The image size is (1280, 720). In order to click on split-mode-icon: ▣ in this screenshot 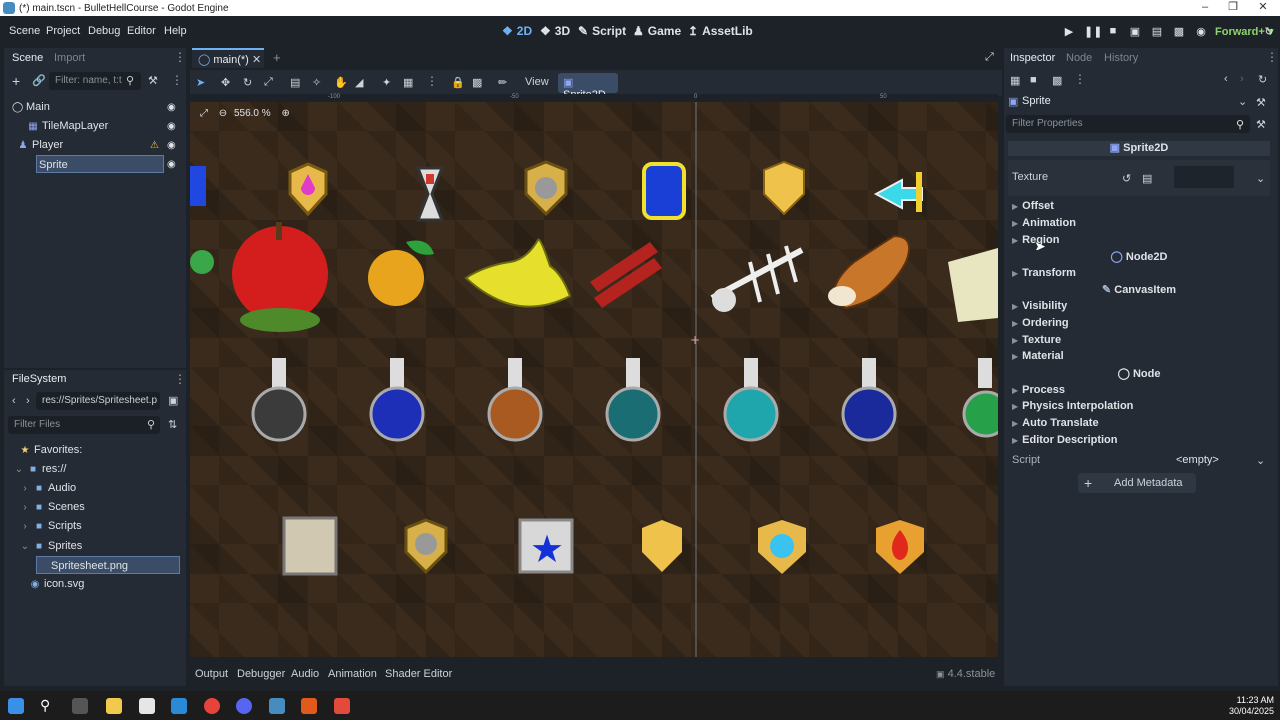, I will do `click(173, 400)`.